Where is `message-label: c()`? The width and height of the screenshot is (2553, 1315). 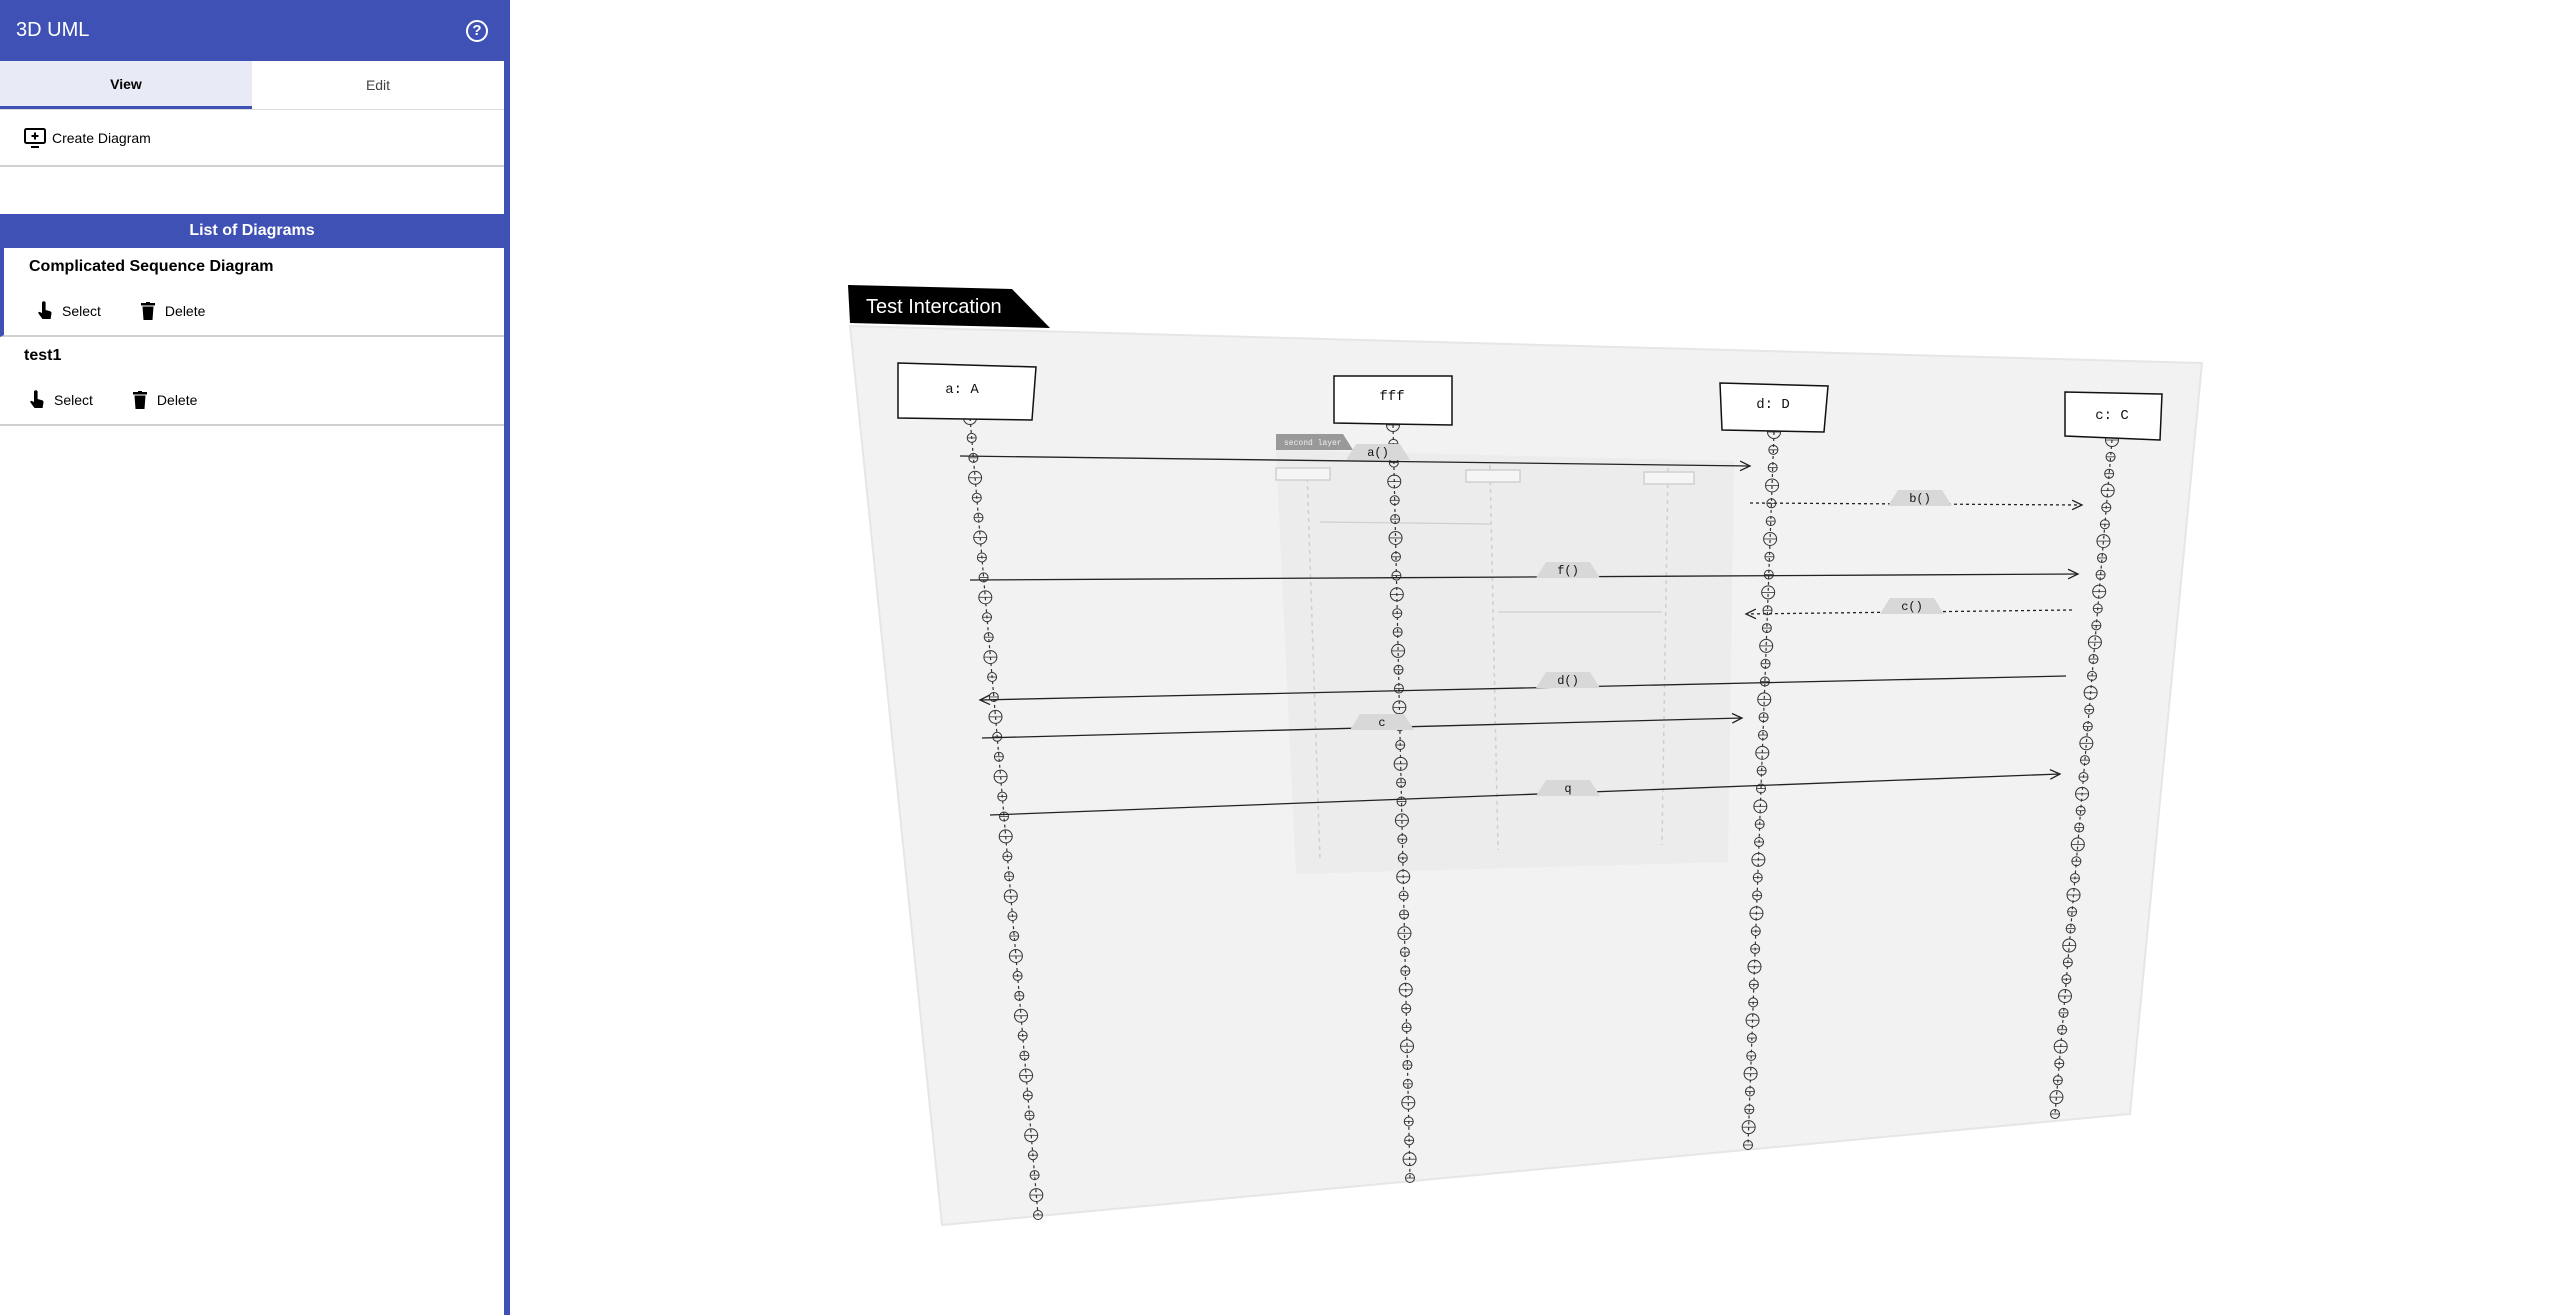
message-label: c() is located at coordinates (1912, 607).